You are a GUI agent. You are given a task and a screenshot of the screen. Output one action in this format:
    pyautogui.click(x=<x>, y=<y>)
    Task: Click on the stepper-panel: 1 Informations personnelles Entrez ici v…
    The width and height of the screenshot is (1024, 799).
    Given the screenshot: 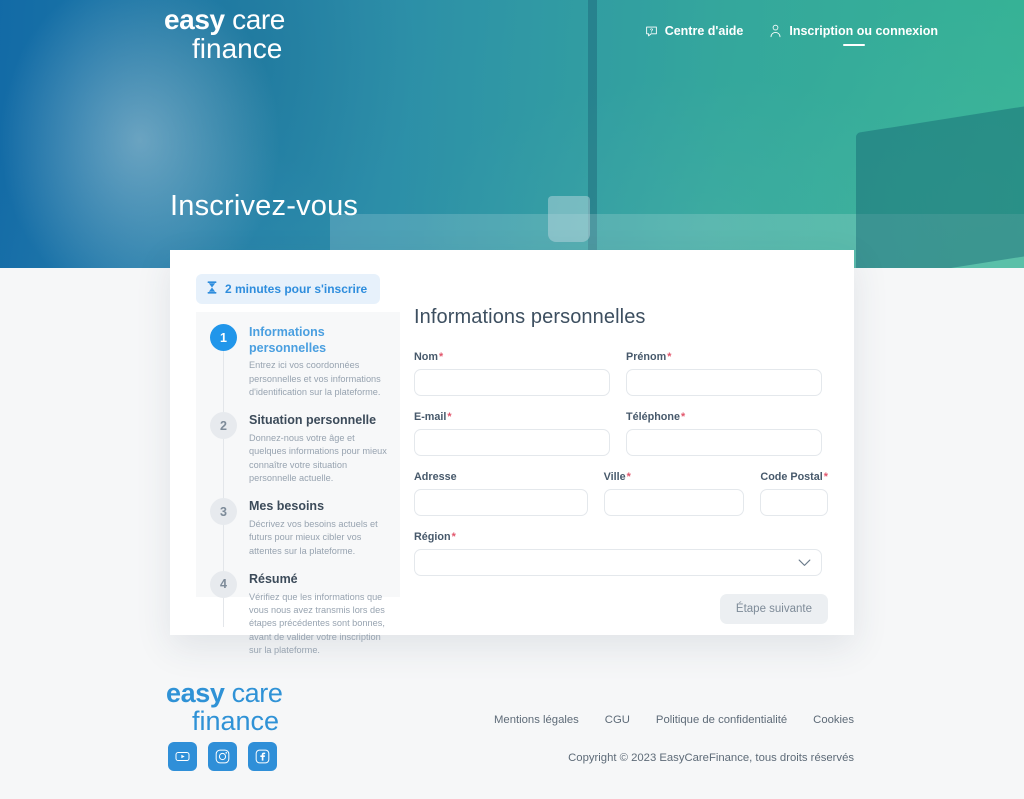 What is the action you would take?
    pyautogui.click(x=298, y=483)
    